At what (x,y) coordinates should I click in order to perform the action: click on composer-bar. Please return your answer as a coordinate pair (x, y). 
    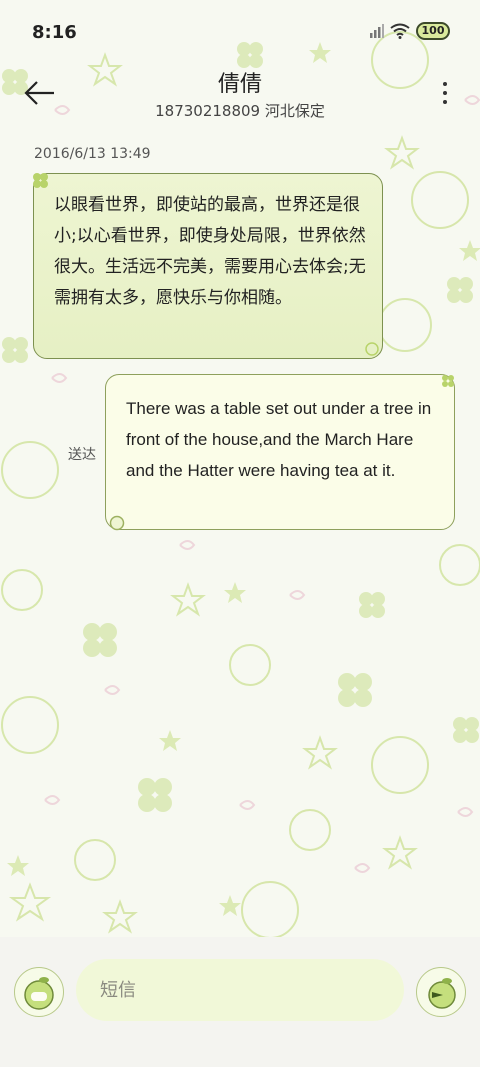
    Looking at the image, I should click on (240, 1002).